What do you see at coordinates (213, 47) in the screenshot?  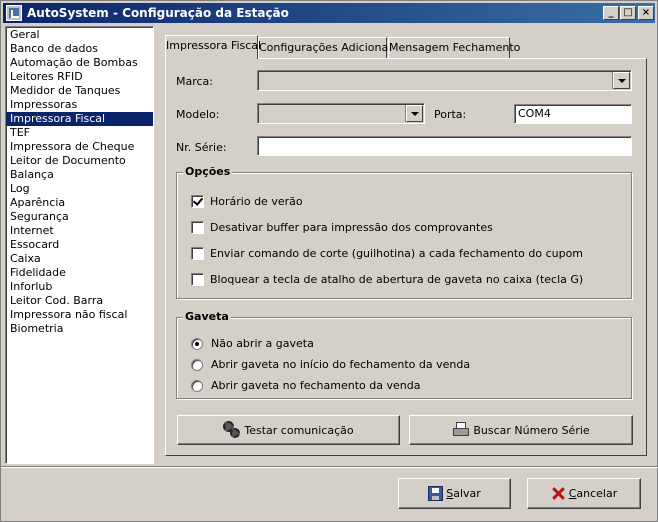 I see `tab-impressora-fiscal: Impressora Fiscal` at bounding box center [213, 47].